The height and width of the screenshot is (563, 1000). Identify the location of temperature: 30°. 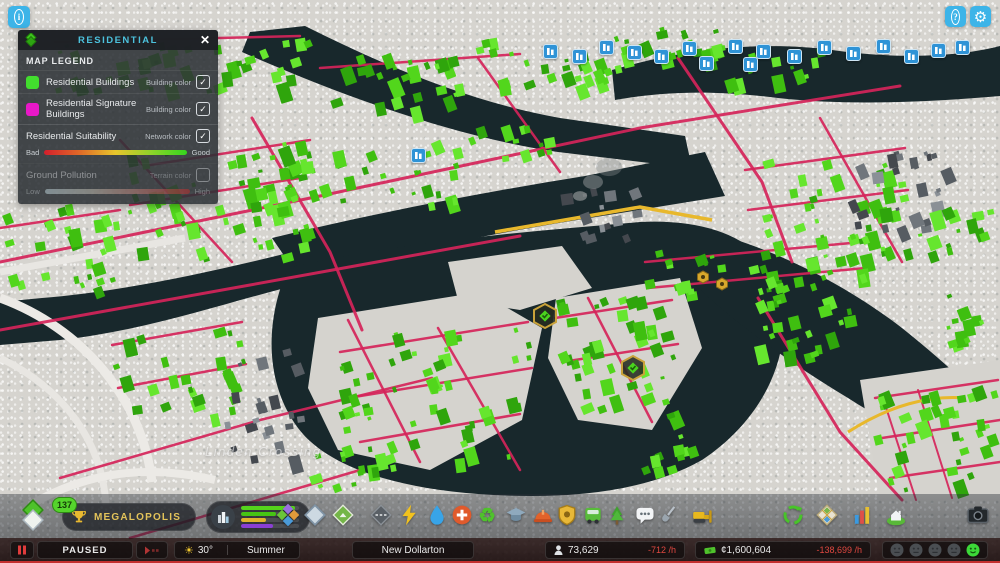
(205, 550).